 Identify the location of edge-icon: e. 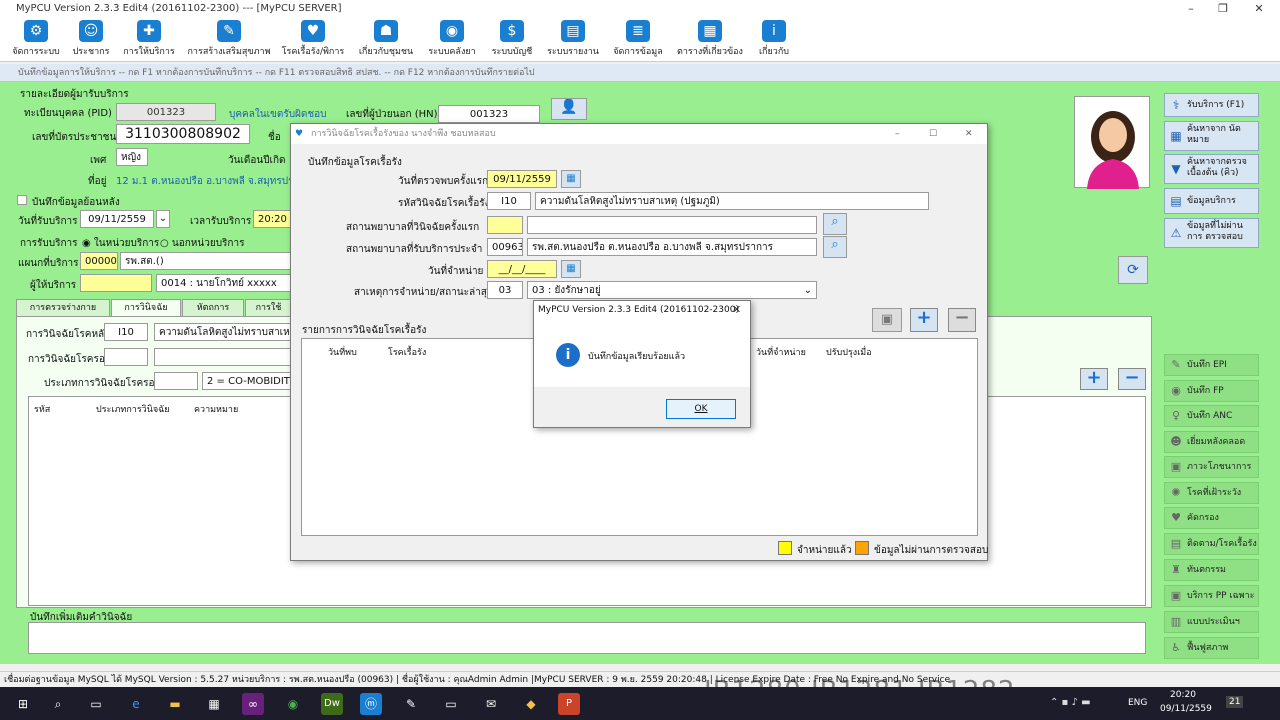
(136, 704).